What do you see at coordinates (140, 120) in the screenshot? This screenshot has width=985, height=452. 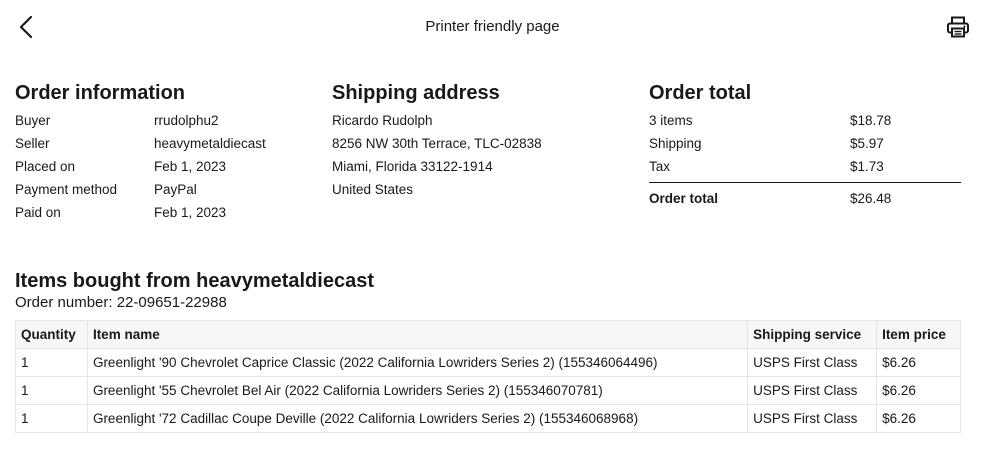 I see `order-info-row-buyer: Buyer rrudolphu2` at bounding box center [140, 120].